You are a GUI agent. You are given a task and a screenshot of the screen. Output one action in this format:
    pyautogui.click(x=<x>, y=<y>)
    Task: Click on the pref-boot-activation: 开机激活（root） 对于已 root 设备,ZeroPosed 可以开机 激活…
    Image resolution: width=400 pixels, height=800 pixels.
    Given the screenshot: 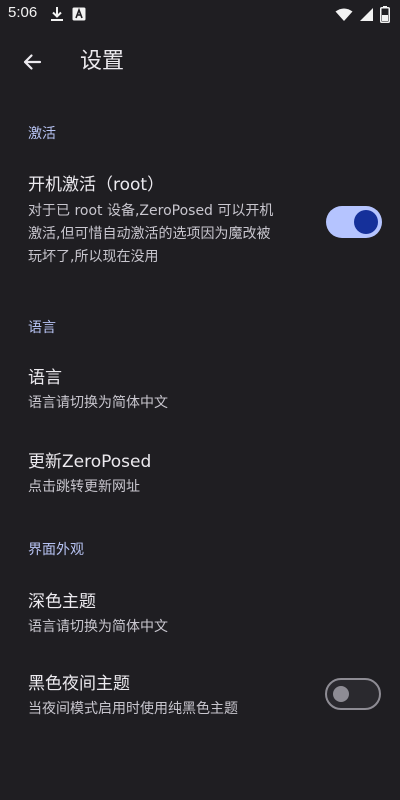 What is the action you would take?
    pyautogui.click(x=200, y=223)
    